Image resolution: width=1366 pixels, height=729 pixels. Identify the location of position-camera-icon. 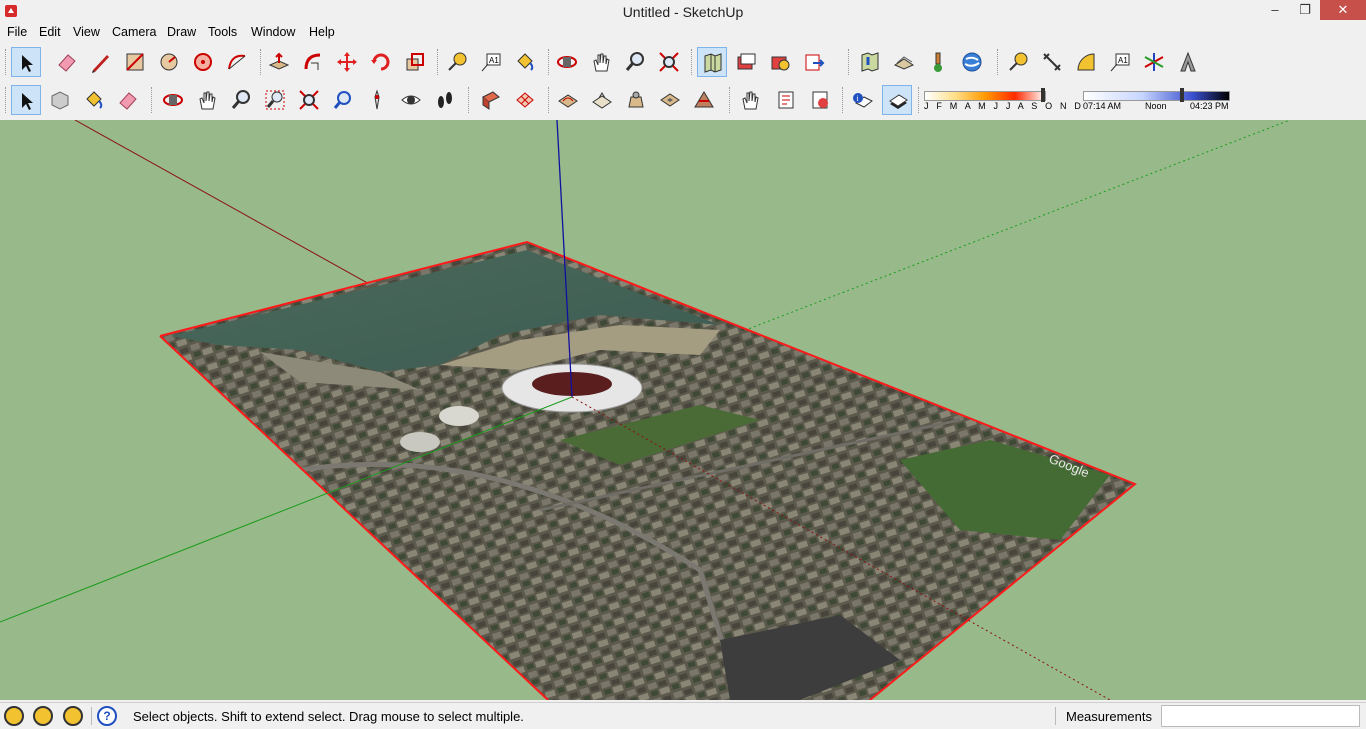
(377, 100).